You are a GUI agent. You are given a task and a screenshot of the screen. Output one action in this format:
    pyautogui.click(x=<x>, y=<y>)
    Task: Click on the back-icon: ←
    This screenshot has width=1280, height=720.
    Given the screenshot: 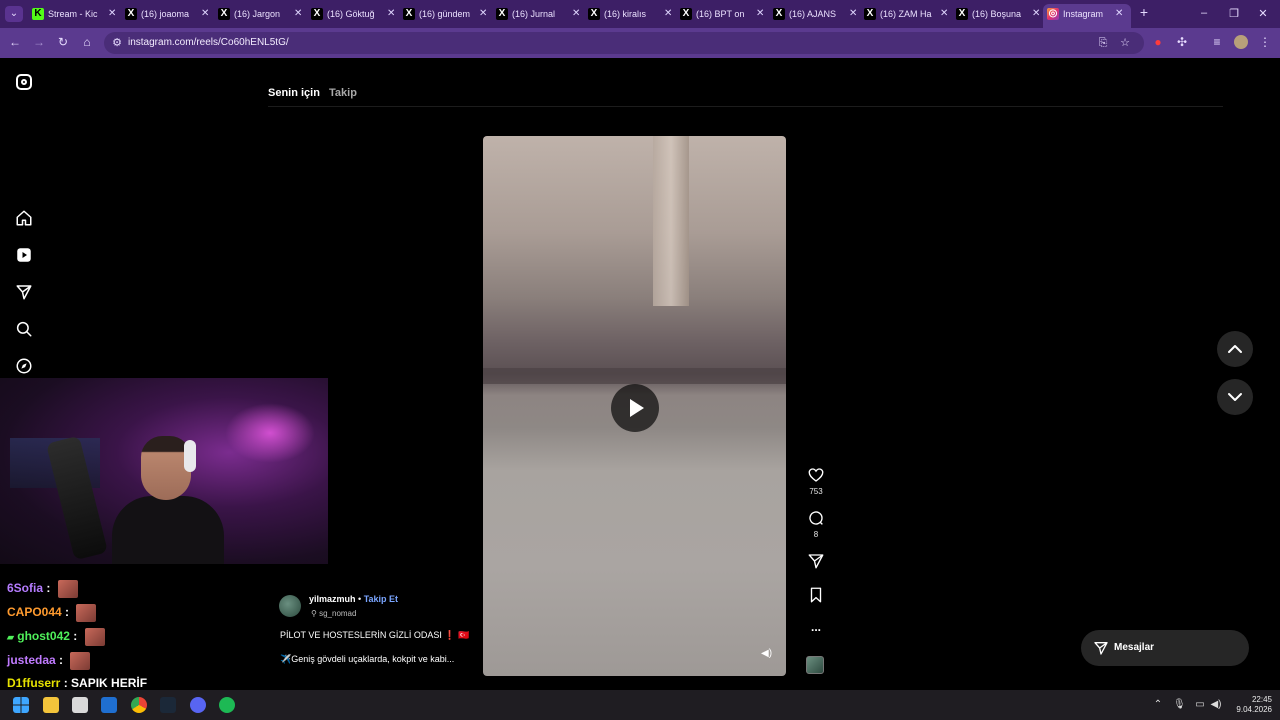 What is the action you would take?
    pyautogui.click(x=15, y=42)
    